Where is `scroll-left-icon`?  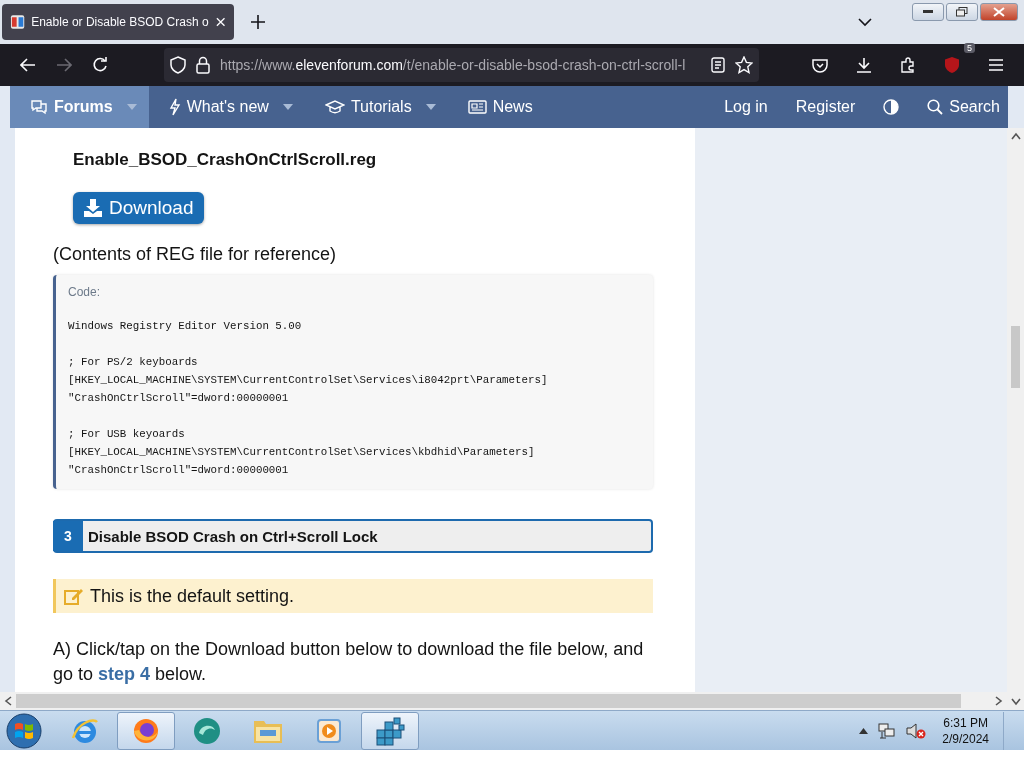
scroll-left-icon is located at coordinates (8, 701).